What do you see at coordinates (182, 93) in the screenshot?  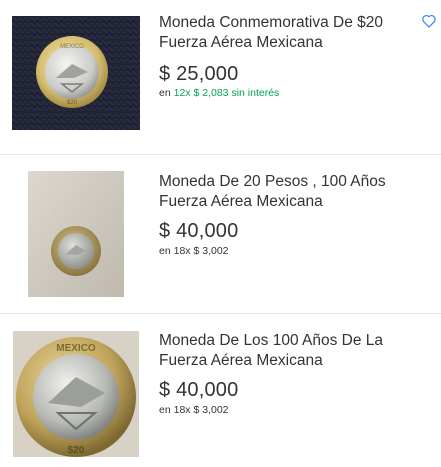 I see `installments-count: 12x` at bounding box center [182, 93].